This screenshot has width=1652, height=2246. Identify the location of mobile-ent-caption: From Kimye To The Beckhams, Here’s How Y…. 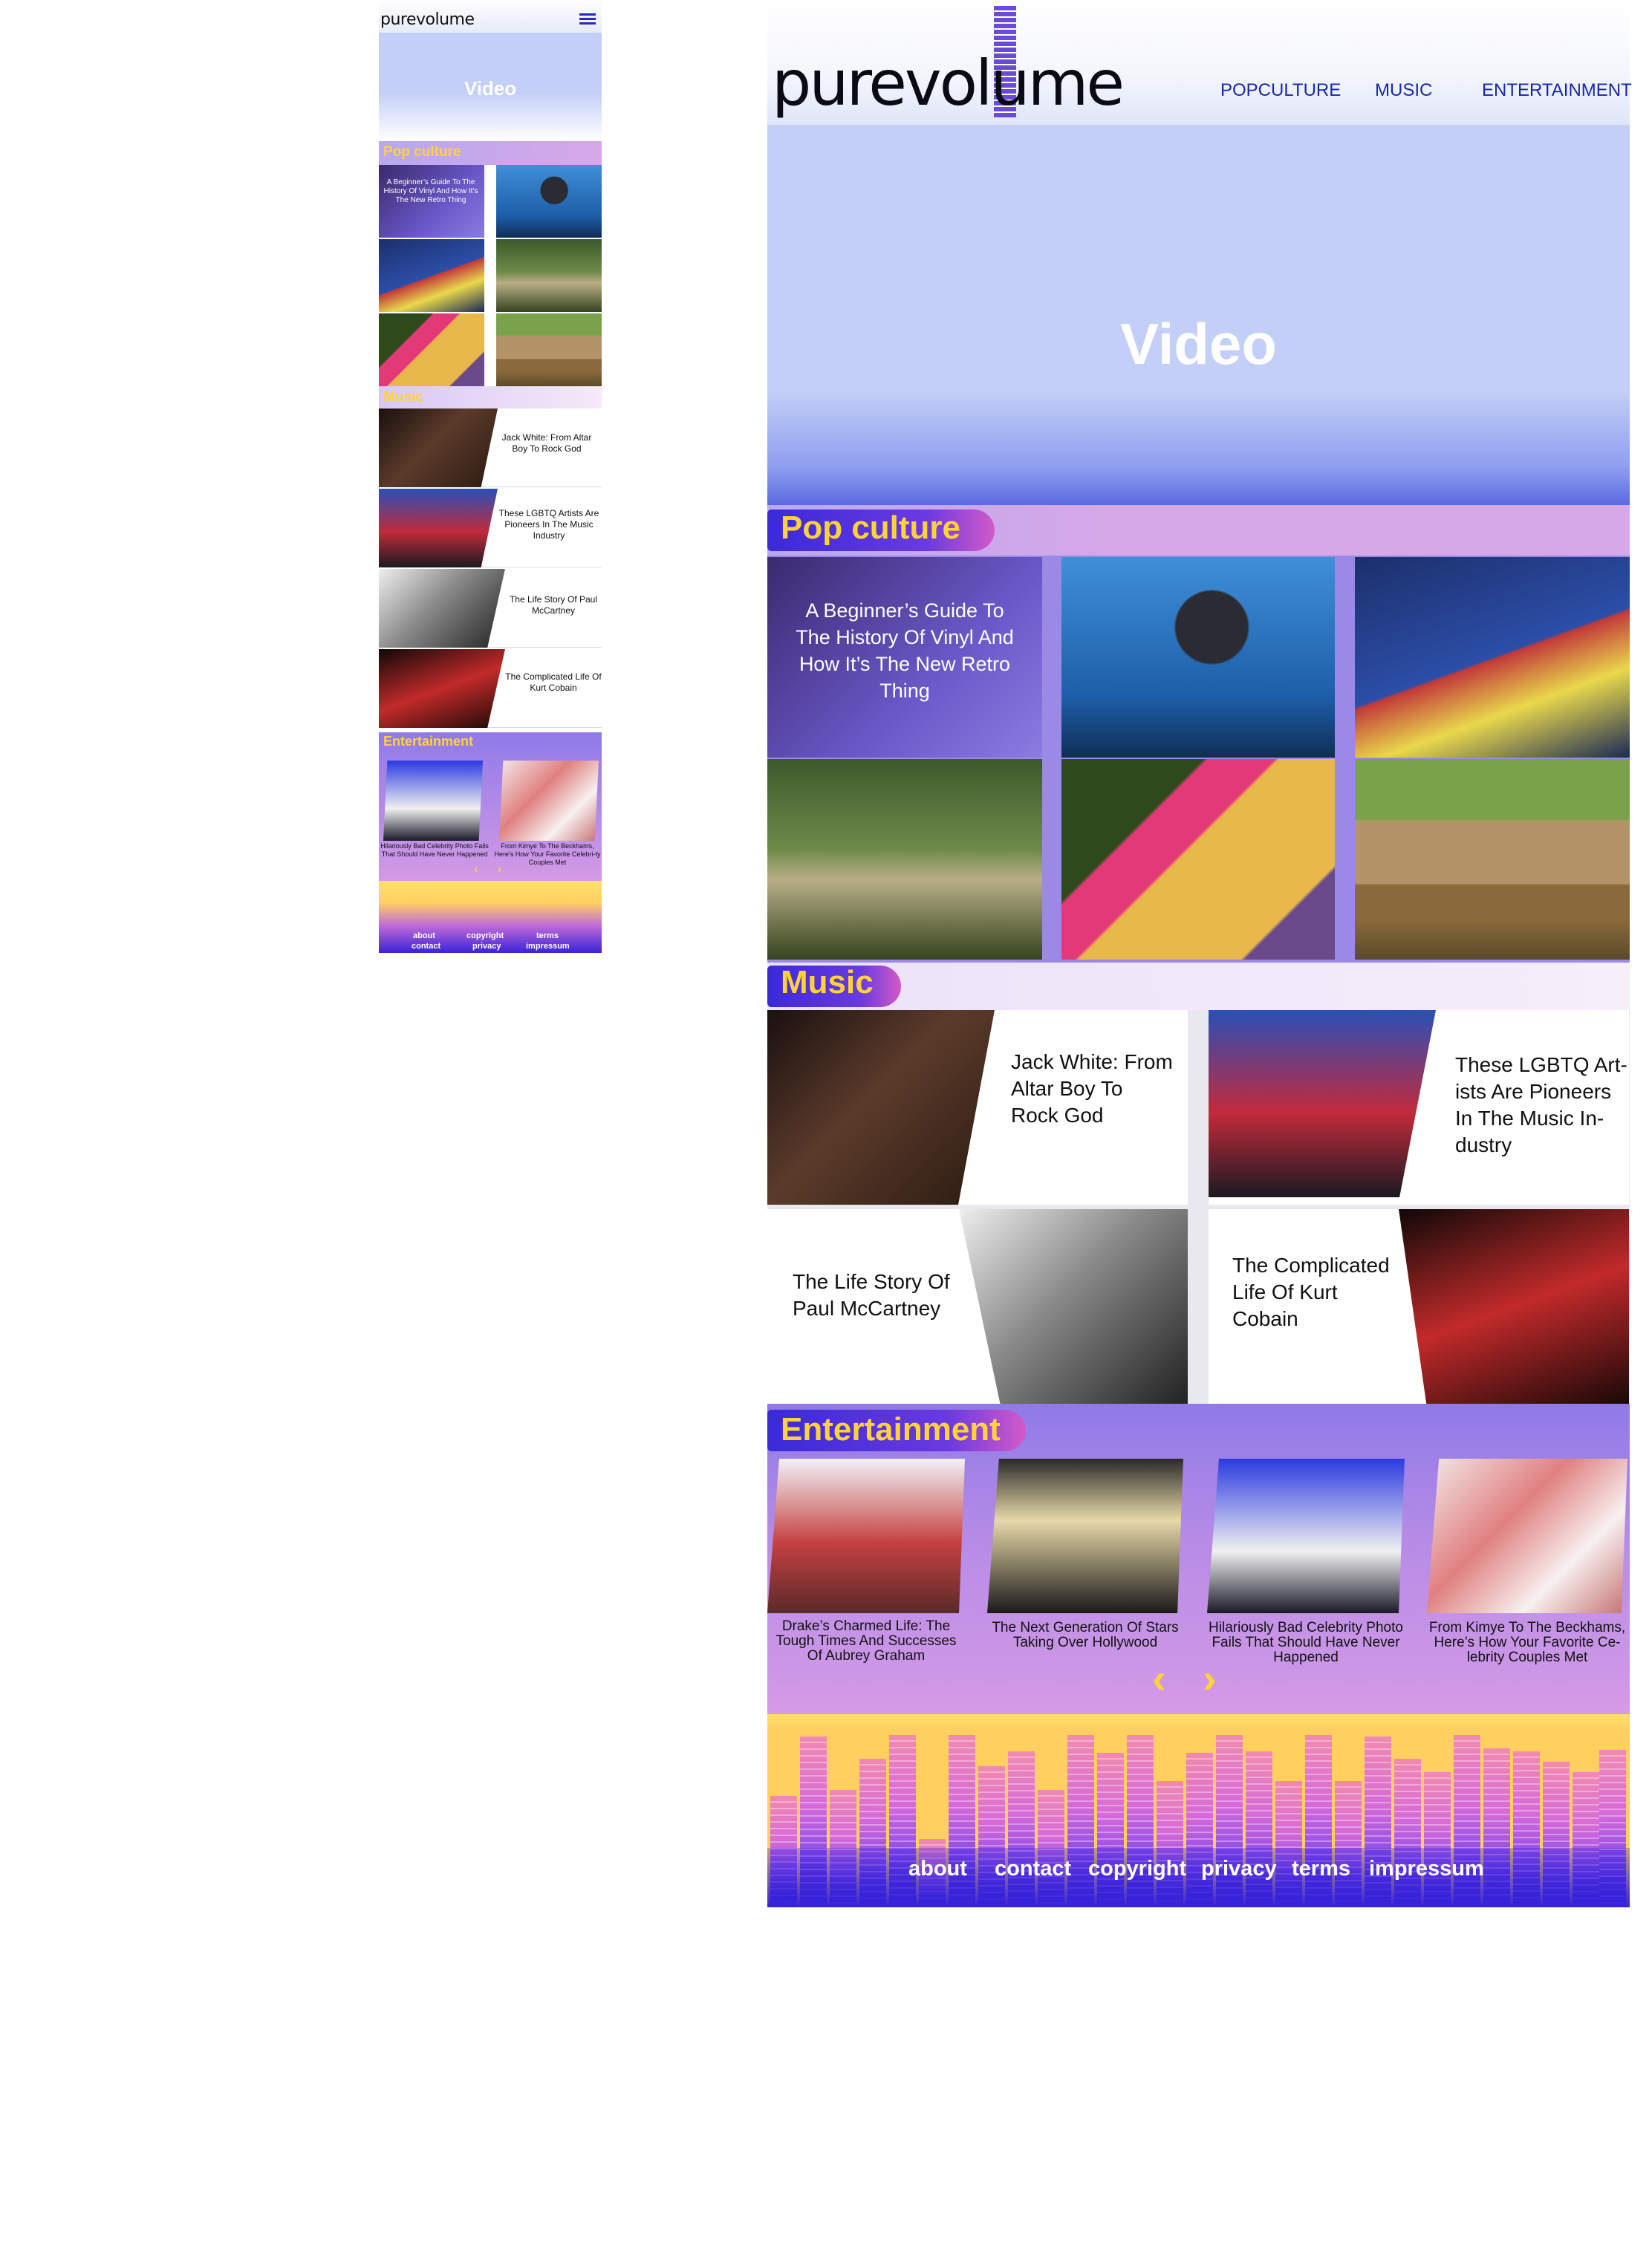
(547, 854).